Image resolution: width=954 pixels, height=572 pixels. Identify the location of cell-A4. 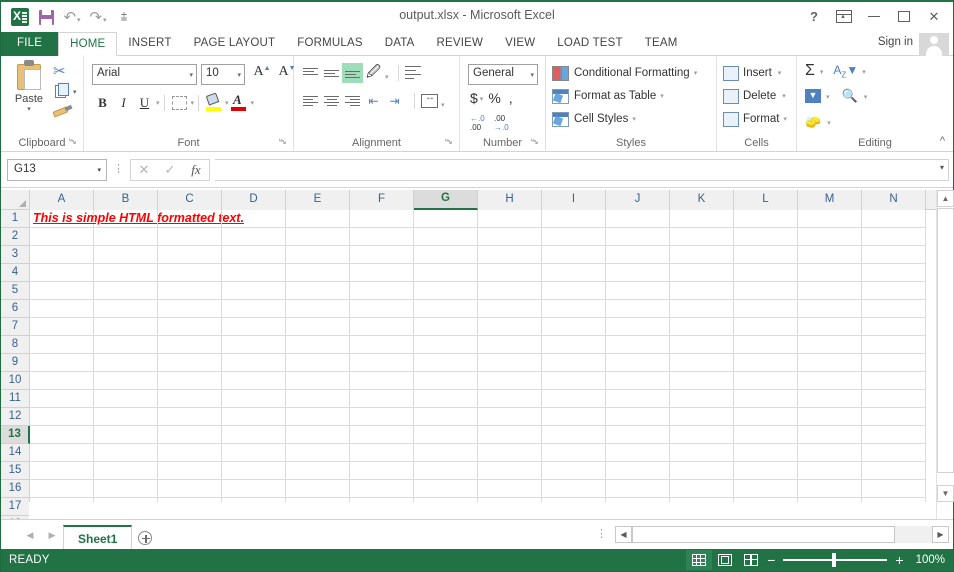
(62, 273).